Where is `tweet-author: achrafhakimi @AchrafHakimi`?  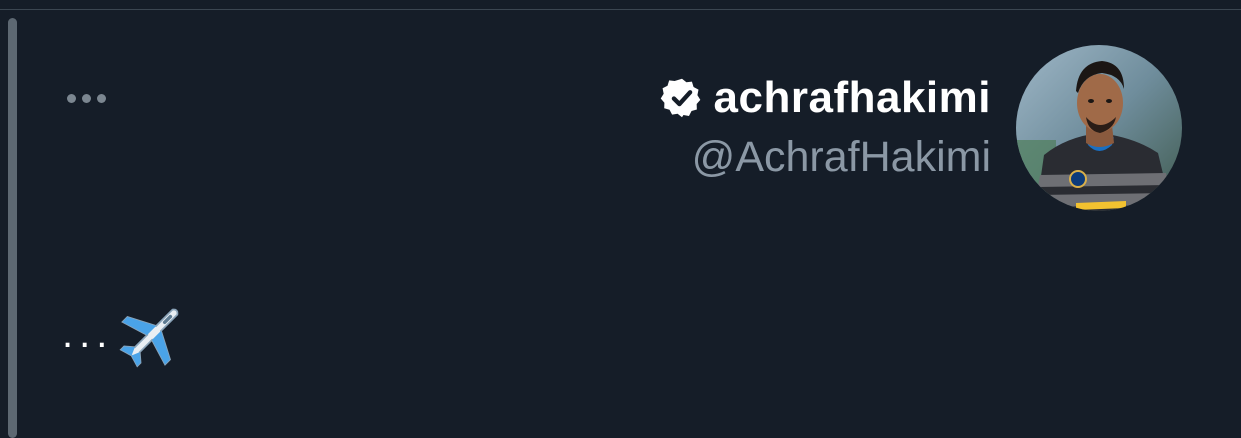 tweet-author: achrafhakimi @AchrafHakimi is located at coordinates (825, 127).